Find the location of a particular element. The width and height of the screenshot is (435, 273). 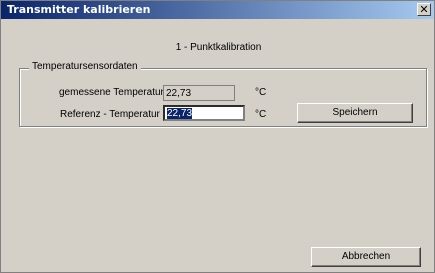

measured-temp-field: 22,73 is located at coordinates (199, 93).